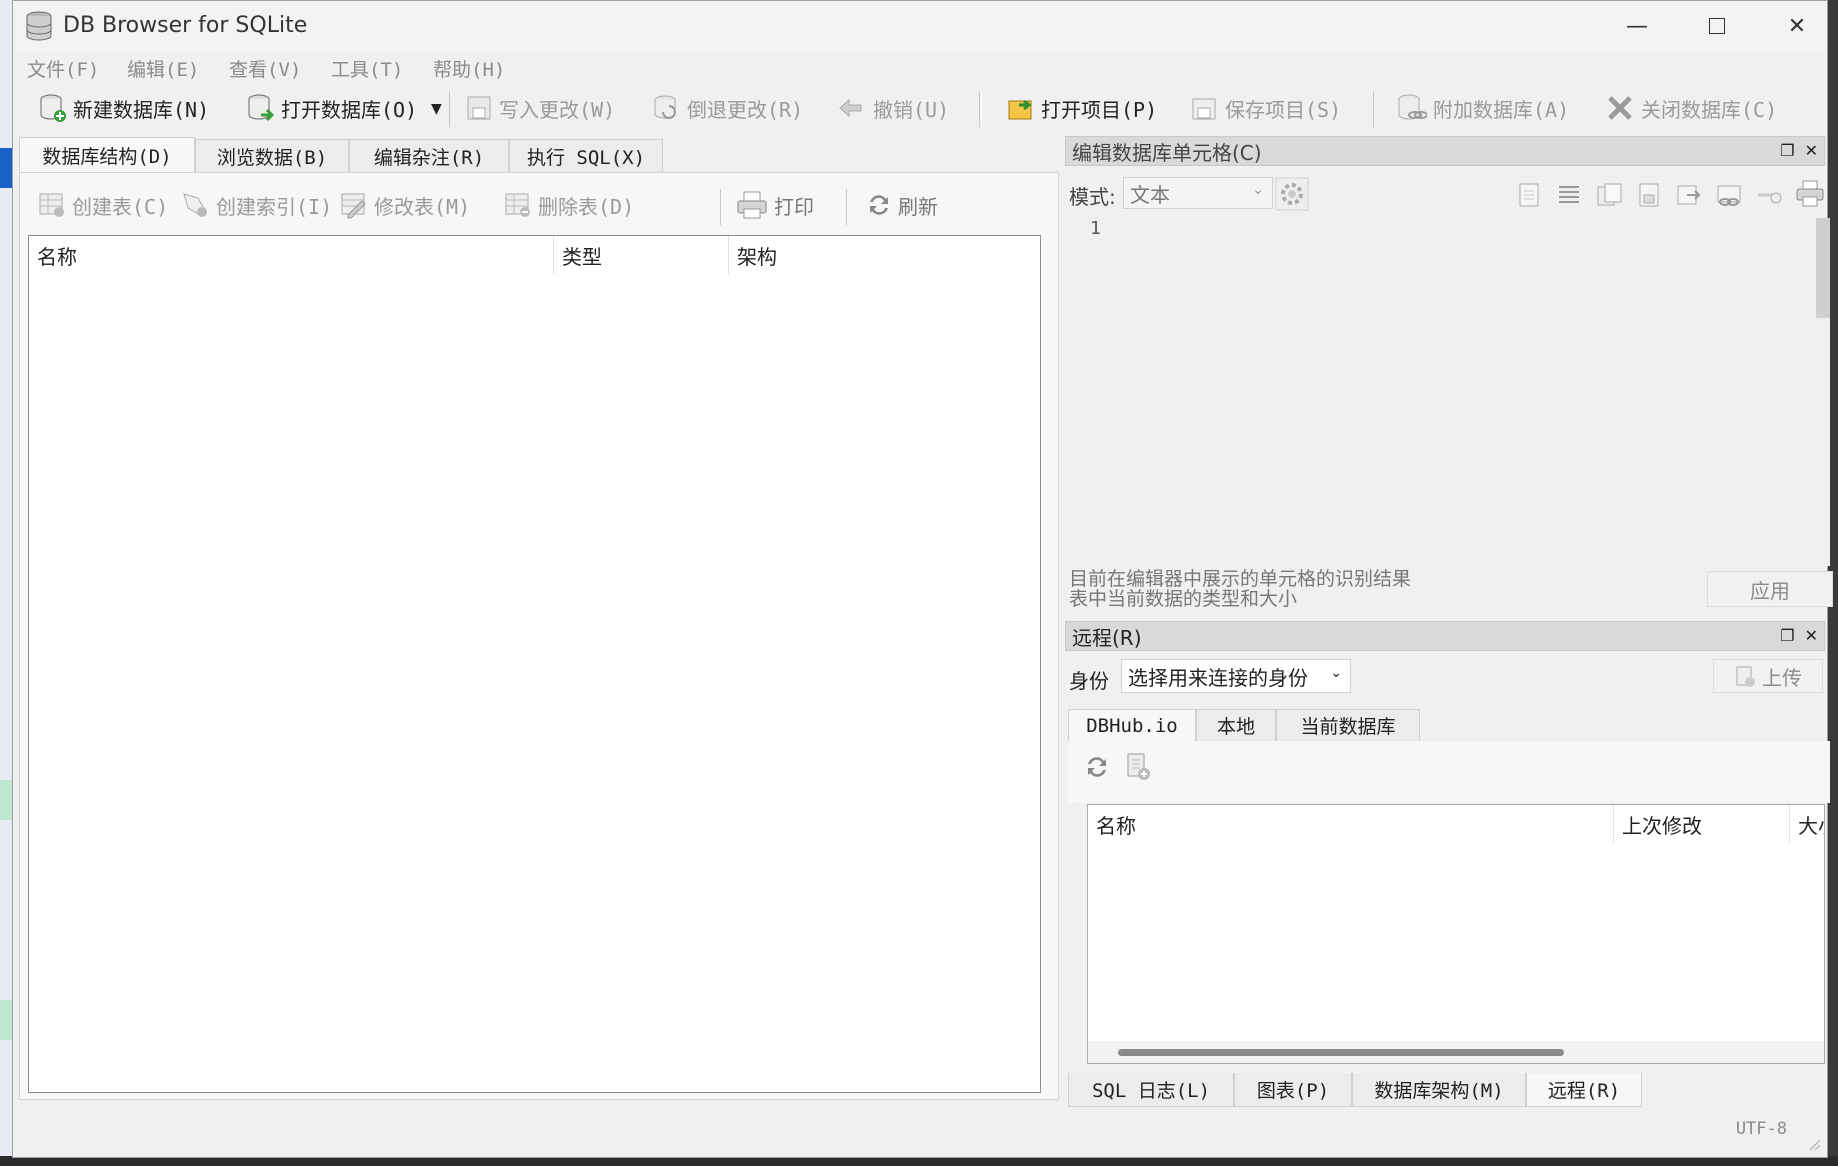 The height and width of the screenshot is (1166, 1838). What do you see at coordinates (1649, 195) in the screenshot?
I see `set-null-icon` at bounding box center [1649, 195].